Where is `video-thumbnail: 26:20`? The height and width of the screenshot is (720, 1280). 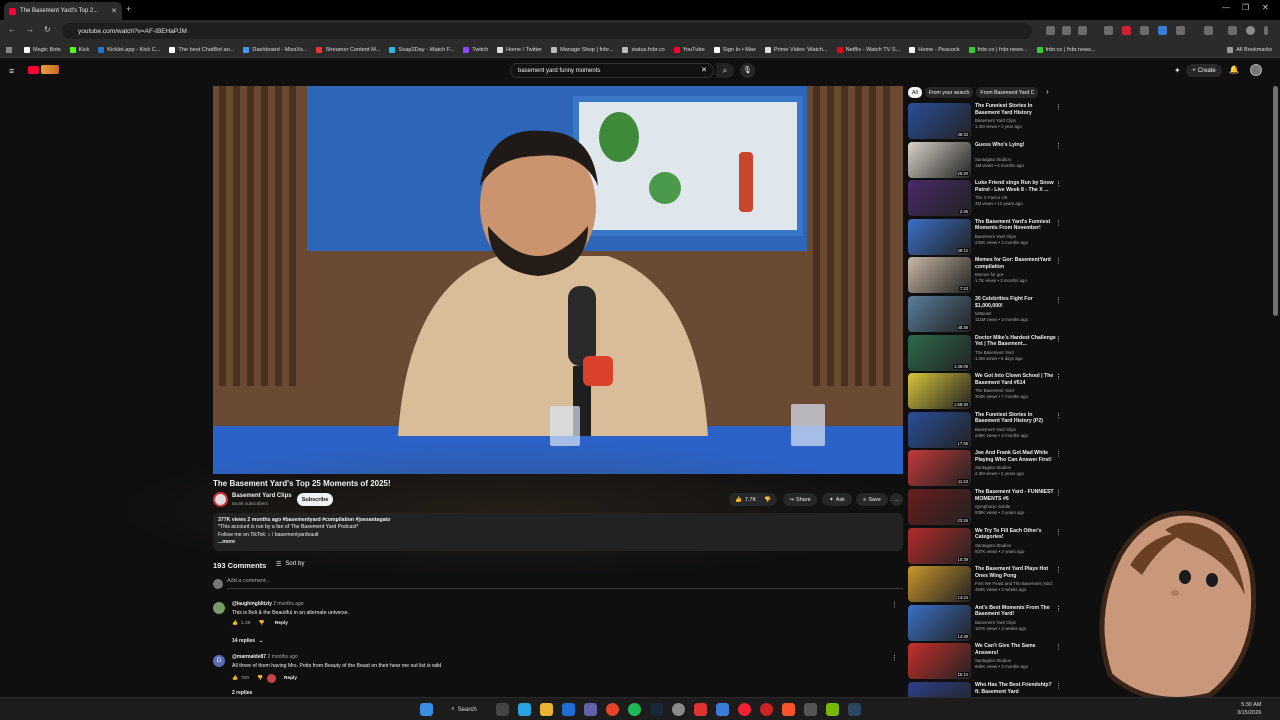
video-thumbnail: 26:20 is located at coordinates (939, 159).